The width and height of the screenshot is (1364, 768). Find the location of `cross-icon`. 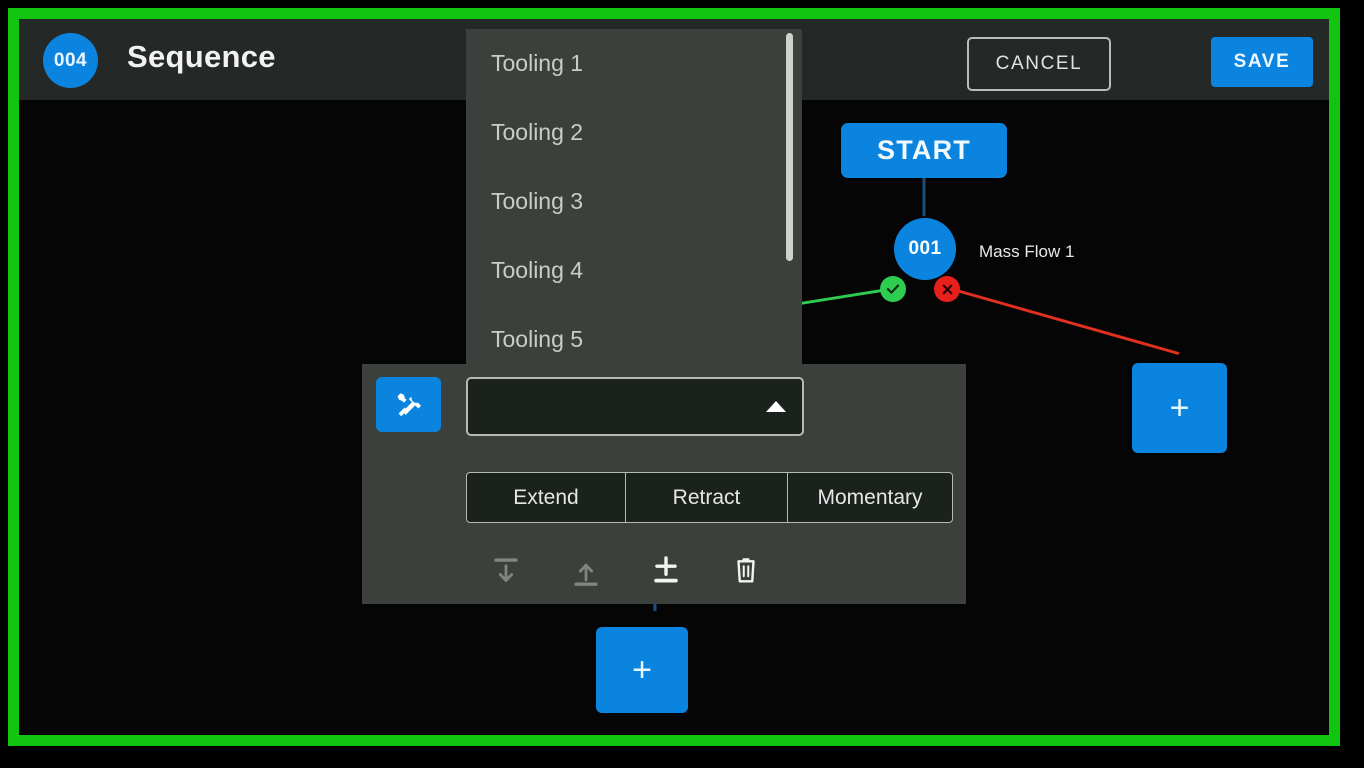

cross-icon is located at coordinates (947, 289).